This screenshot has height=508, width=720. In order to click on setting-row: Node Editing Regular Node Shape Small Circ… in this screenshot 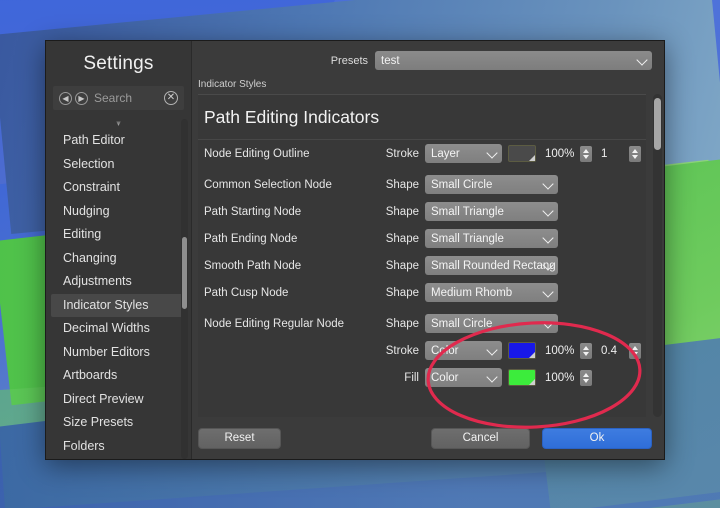, I will do `click(422, 350)`.